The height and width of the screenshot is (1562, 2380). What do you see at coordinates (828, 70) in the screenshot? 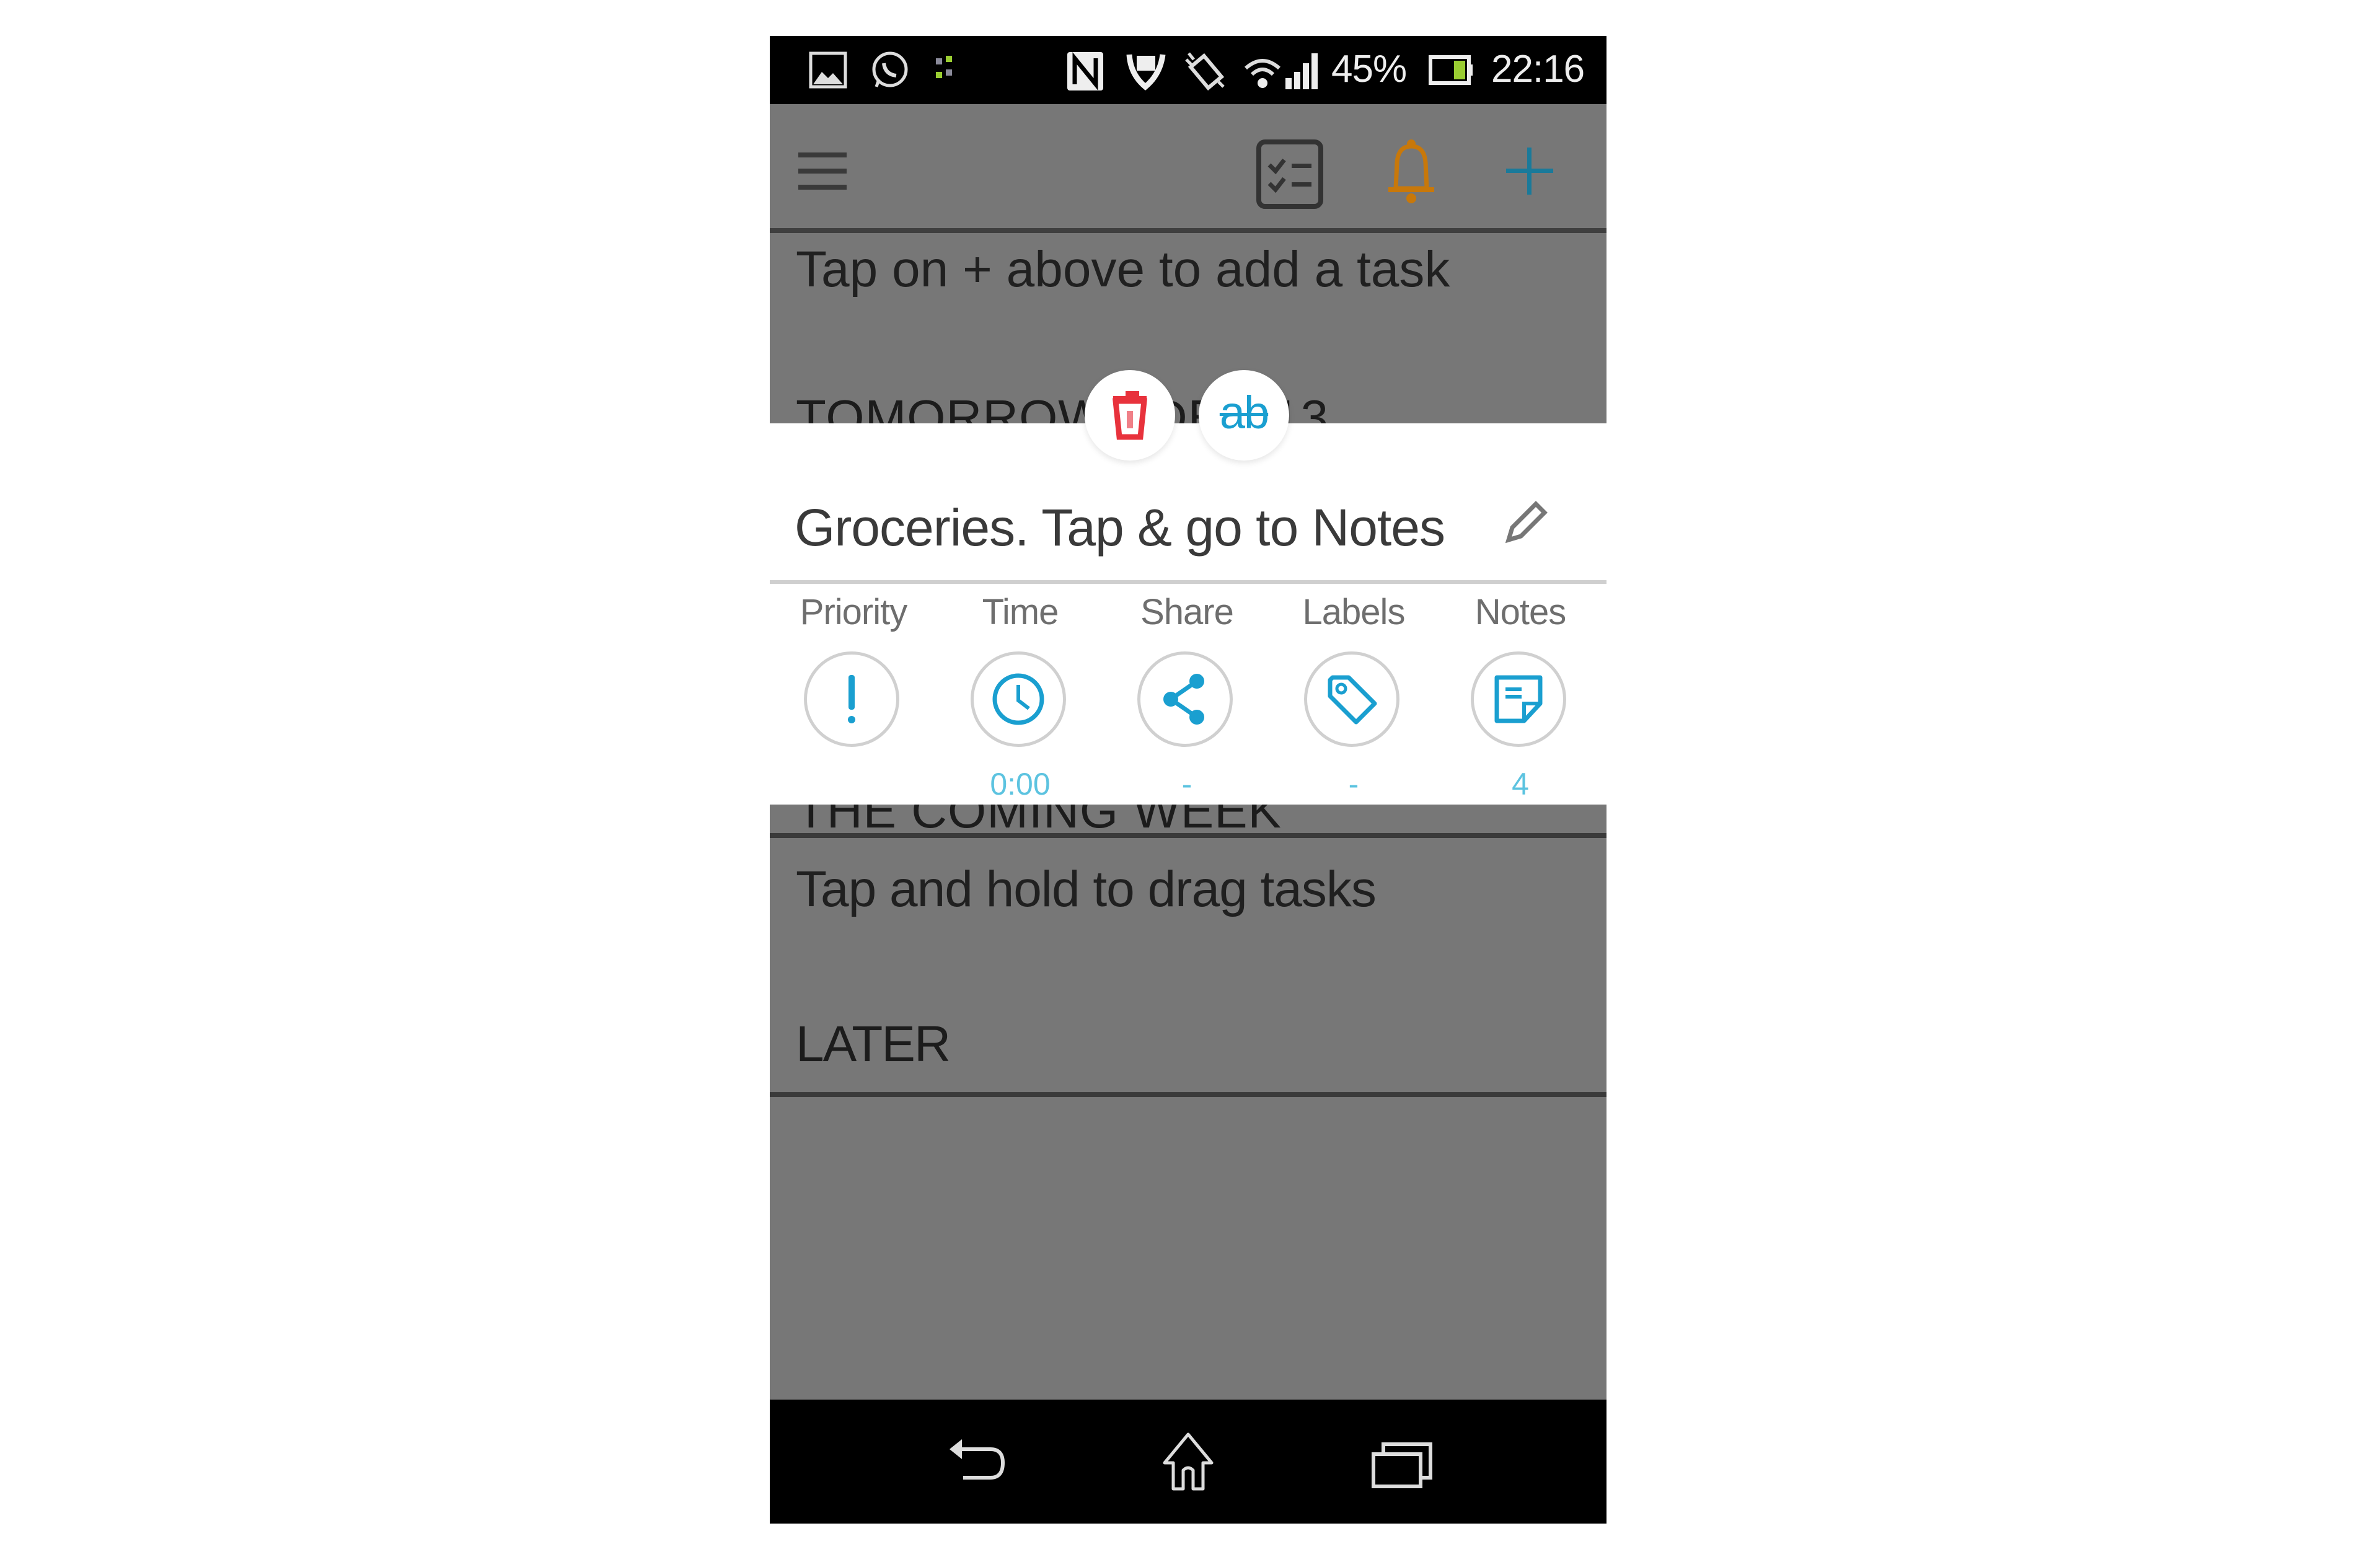
I see `gallery-icon` at bounding box center [828, 70].